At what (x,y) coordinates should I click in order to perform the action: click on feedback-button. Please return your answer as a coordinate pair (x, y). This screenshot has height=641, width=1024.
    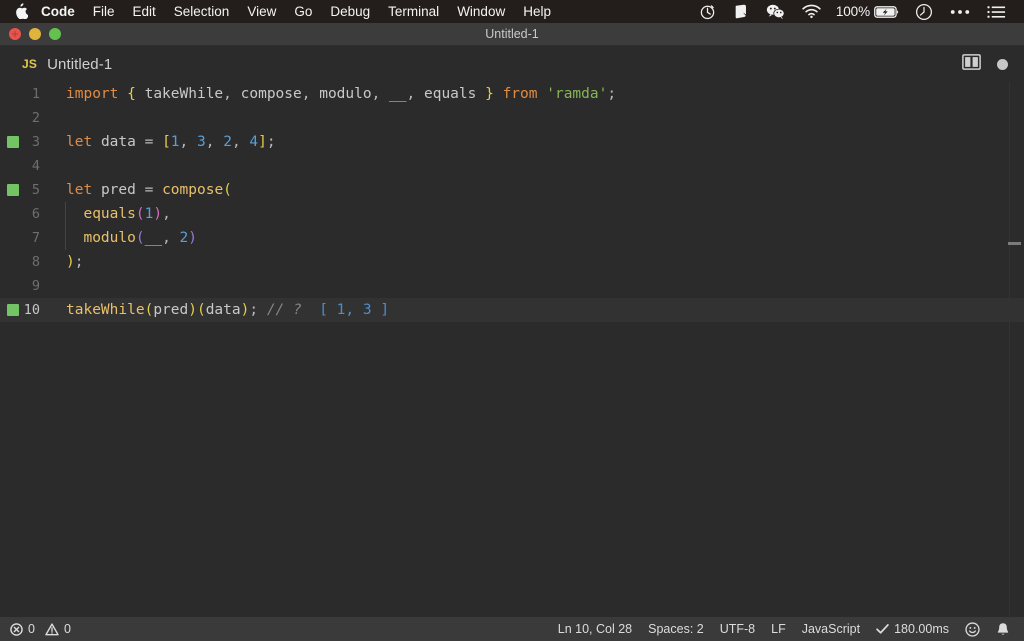
    Looking at the image, I should click on (972, 629).